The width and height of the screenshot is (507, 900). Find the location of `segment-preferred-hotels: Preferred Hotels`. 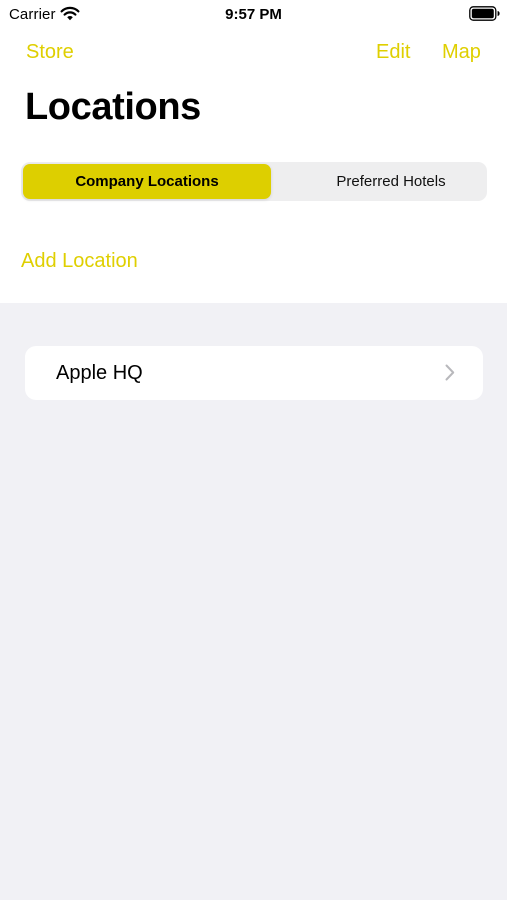

segment-preferred-hotels: Preferred Hotels is located at coordinates (390, 181).